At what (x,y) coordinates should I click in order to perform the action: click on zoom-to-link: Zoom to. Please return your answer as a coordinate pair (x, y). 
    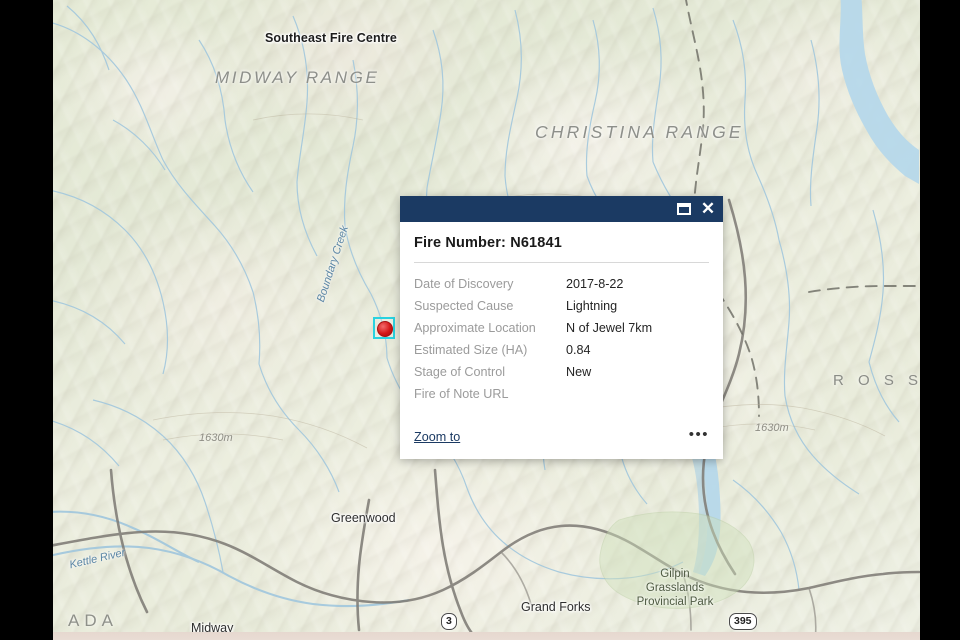
    Looking at the image, I should click on (437, 437).